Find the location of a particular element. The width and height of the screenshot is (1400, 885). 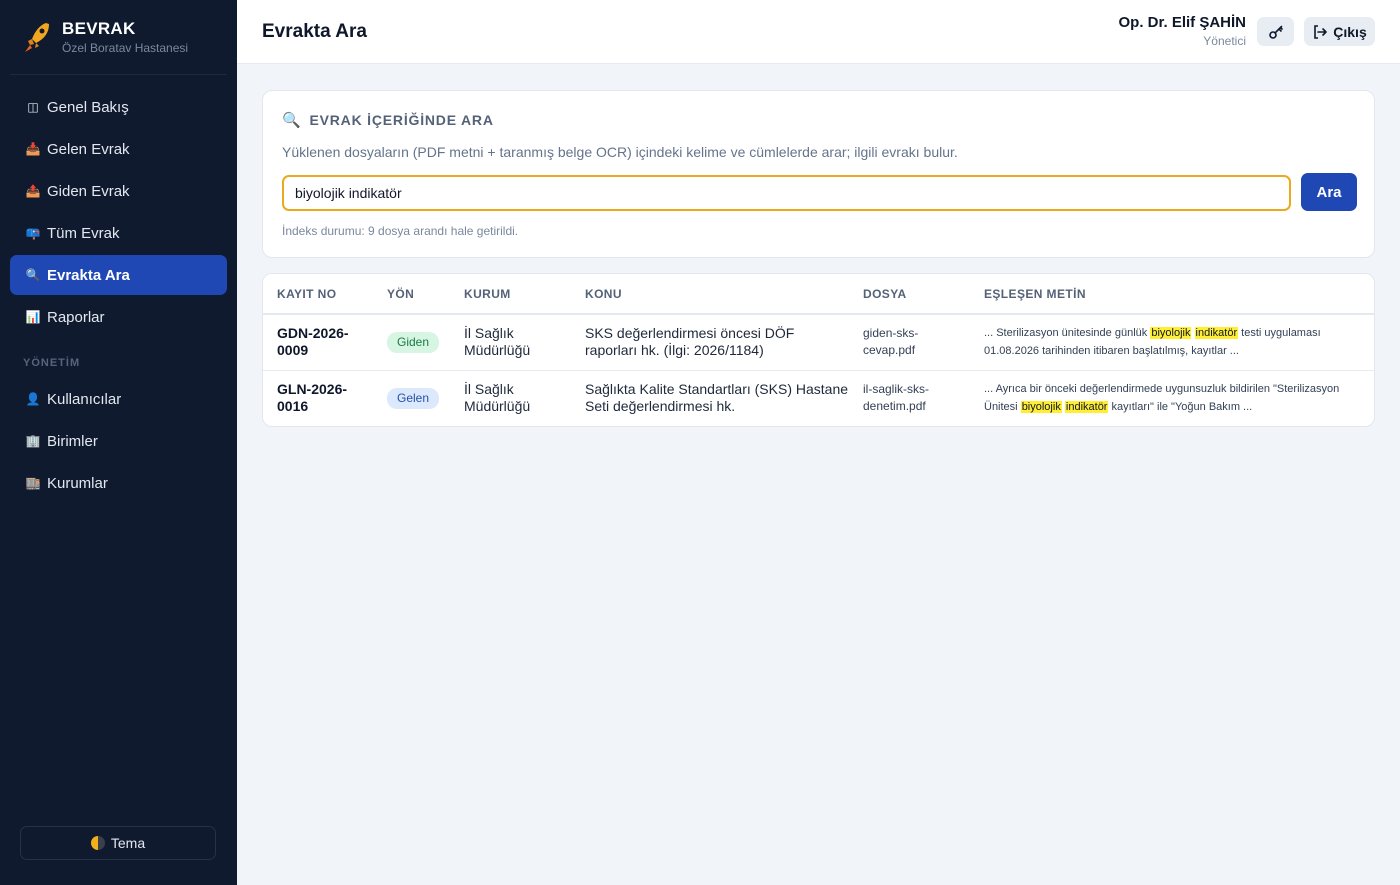

sidebar-item-tum-evrak: 📪 Tüm Evrak is located at coordinates (118, 233).